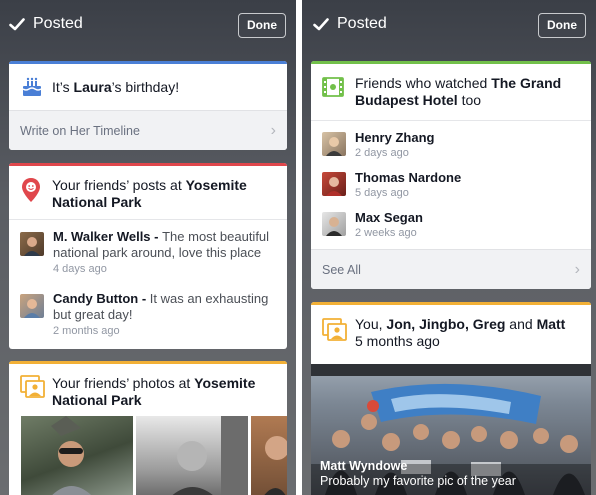 The height and width of the screenshot is (495, 596). Describe the element at coordinates (86, 331) in the screenshot. I see `timestamp: 2 months ago` at that location.